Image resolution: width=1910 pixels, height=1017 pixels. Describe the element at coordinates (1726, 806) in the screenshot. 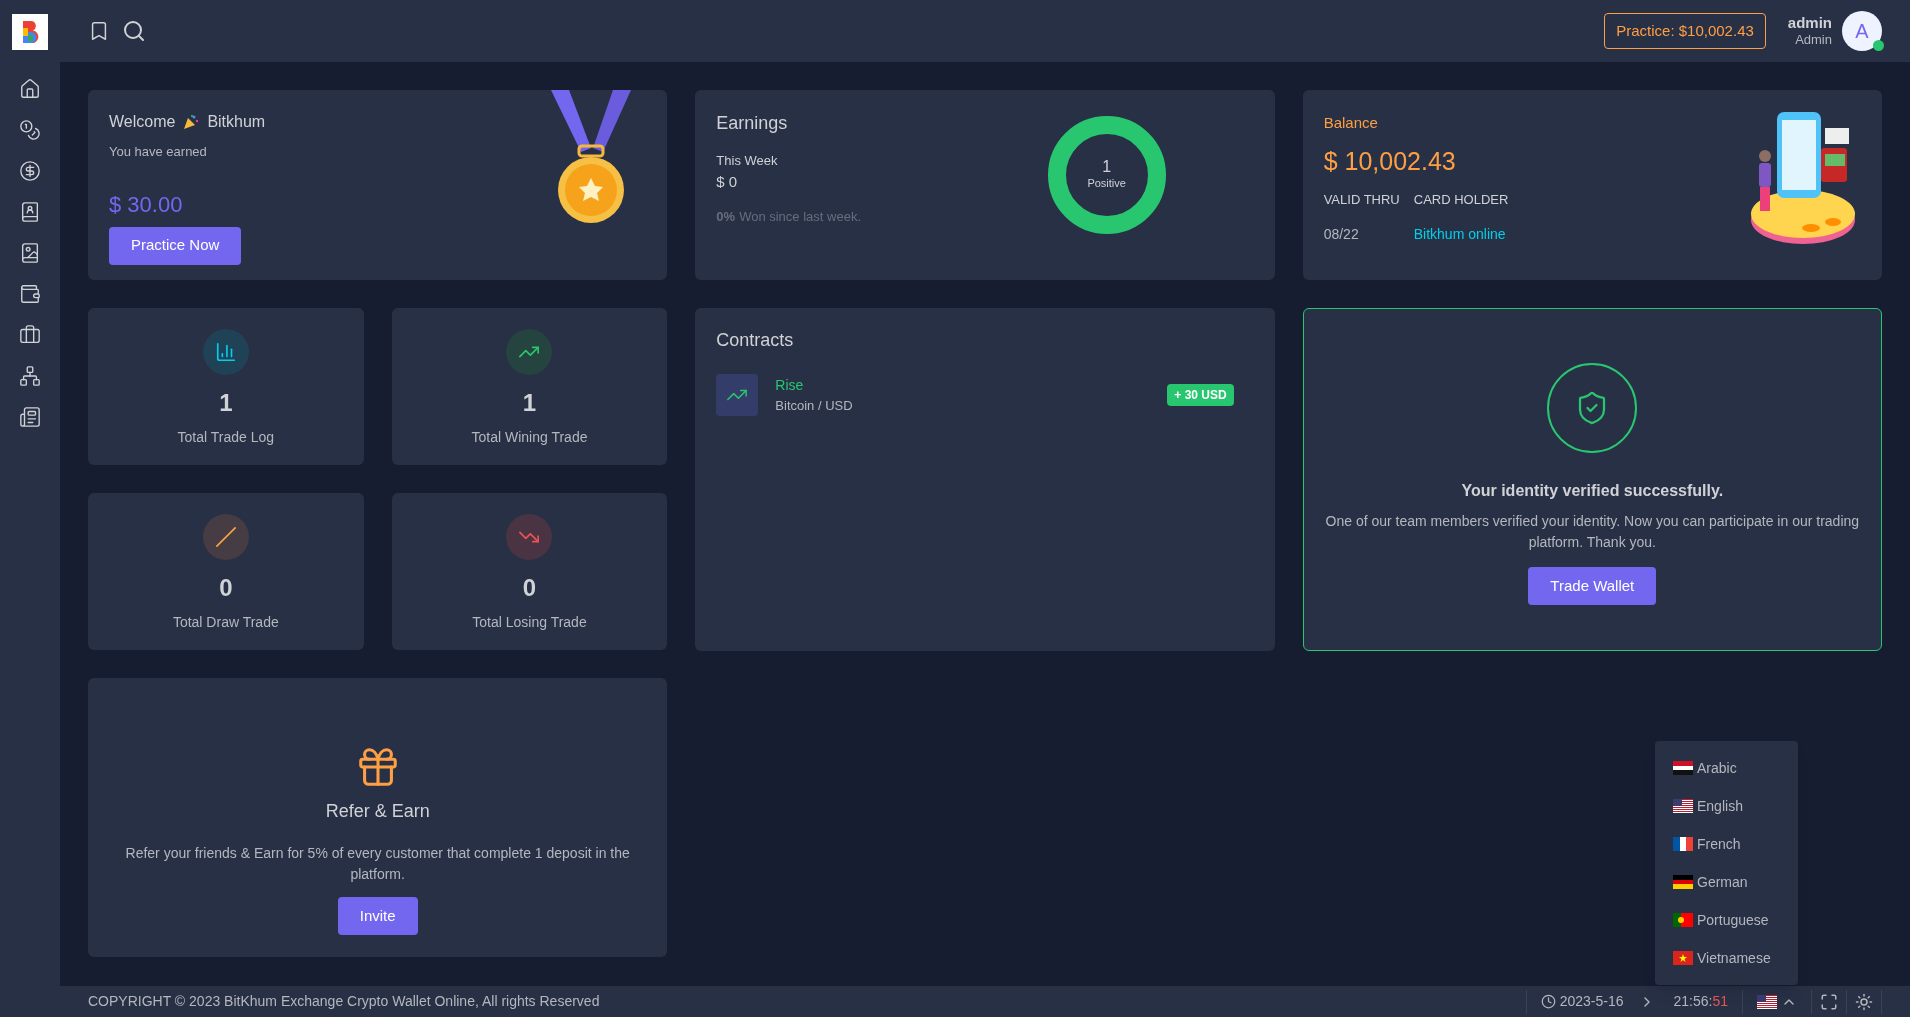

I see `language-item: English` at that location.